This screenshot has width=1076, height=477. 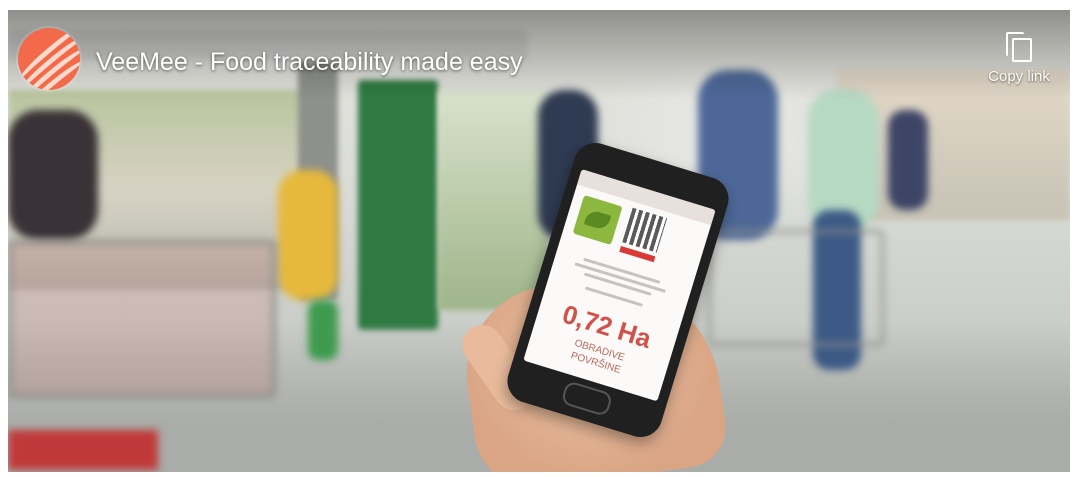 What do you see at coordinates (49, 59) in the screenshot?
I see `channel-logo-icon` at bounding box center [49, 59].